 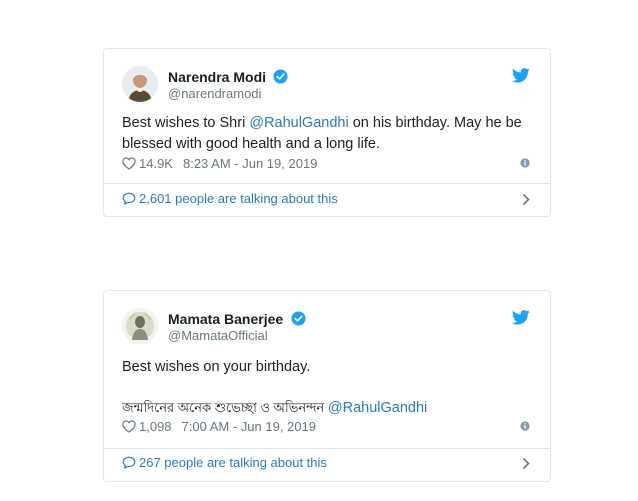 What do you see at coordinates (155, 426) in the screenshot?
I see `like-count: 1,098` at bounding box center [155, 426].